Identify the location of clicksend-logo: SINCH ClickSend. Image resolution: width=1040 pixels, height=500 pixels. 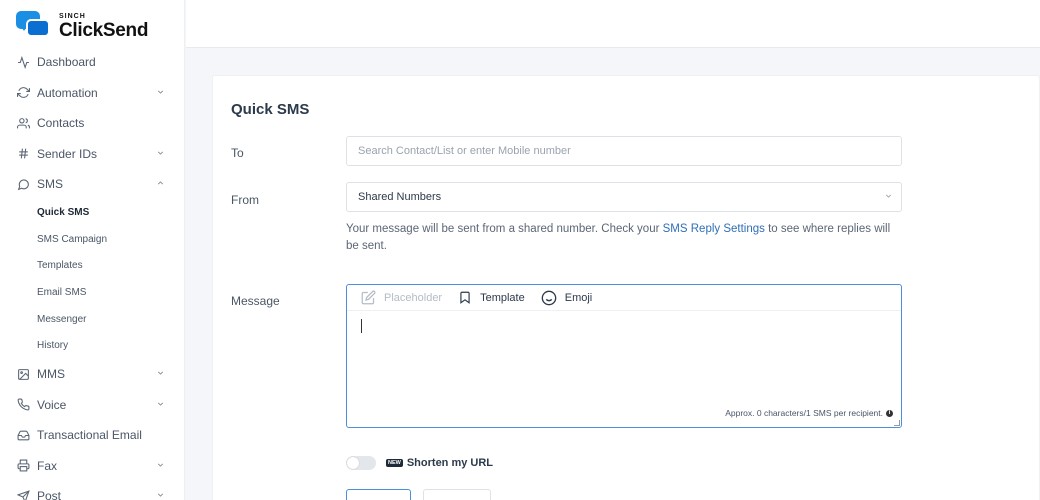
(82, 26).